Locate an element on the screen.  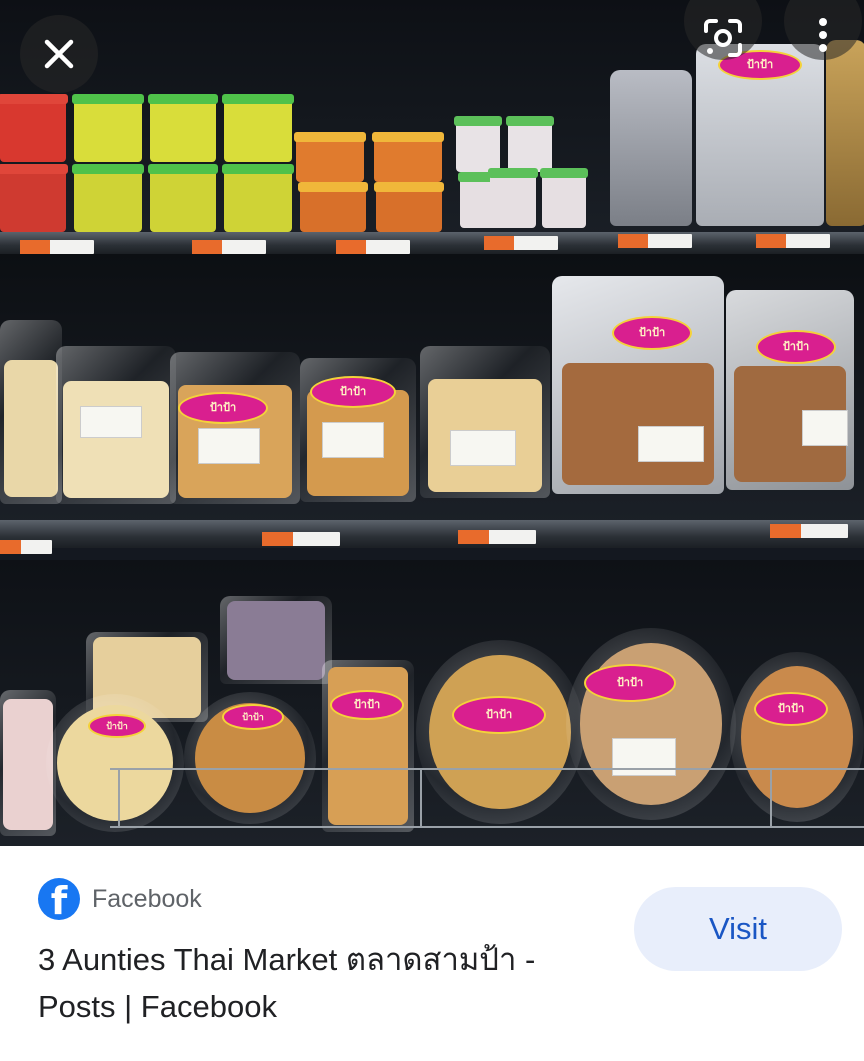
google-lens-icon is located at coordinates (723, 38).